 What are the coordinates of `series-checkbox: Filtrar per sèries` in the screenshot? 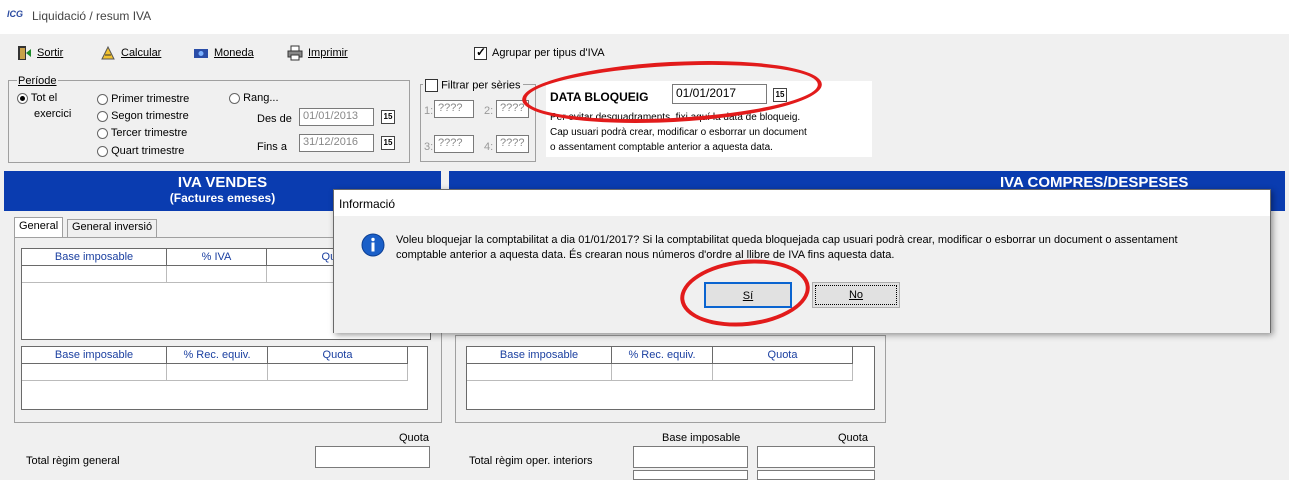 It's located at (473, 85).